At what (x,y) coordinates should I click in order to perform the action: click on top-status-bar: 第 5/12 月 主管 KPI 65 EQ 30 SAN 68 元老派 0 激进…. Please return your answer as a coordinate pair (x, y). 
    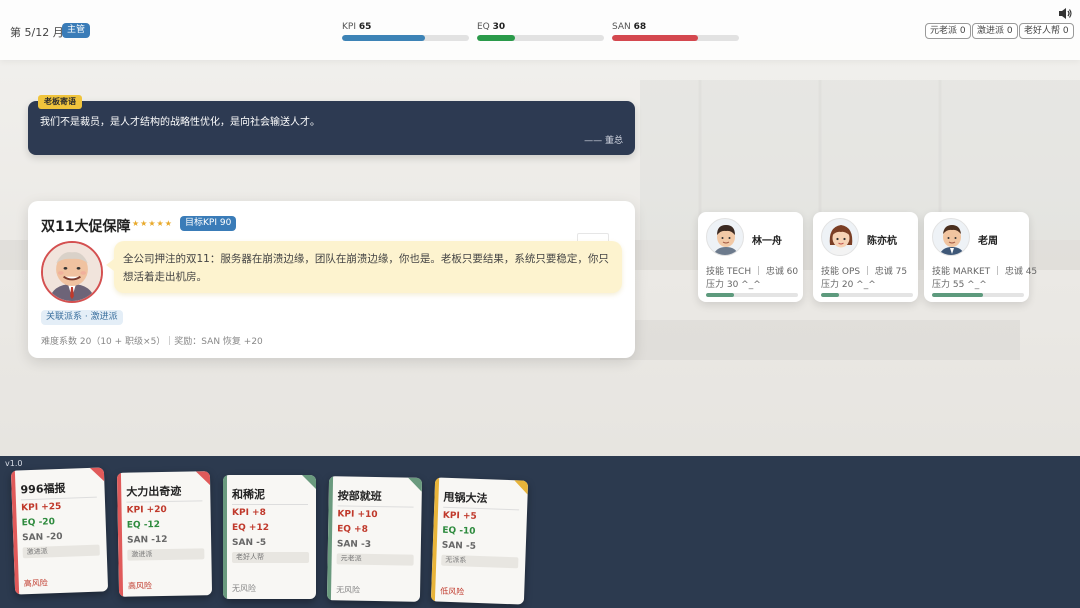
    Looking at the image, I should click on (540, 30).